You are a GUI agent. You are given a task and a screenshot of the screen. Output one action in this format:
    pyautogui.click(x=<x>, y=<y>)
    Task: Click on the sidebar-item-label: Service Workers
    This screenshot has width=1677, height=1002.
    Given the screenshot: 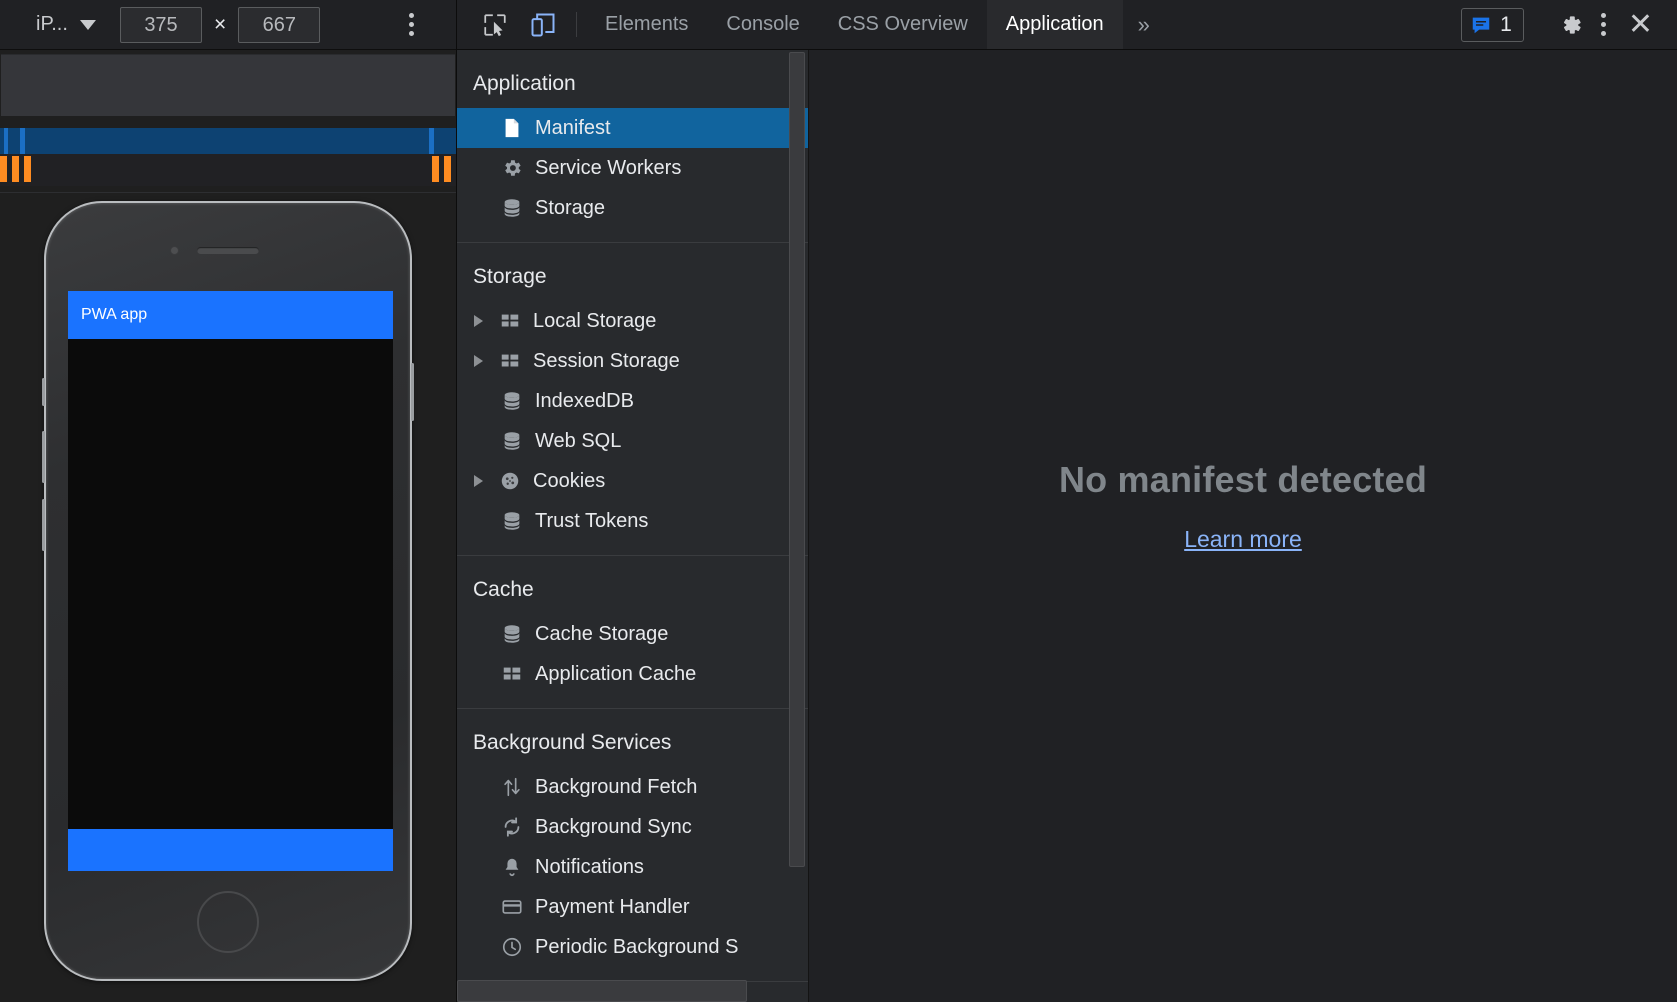 What is the action you would take?
    pyautogui.click(x=608, y=167)
    